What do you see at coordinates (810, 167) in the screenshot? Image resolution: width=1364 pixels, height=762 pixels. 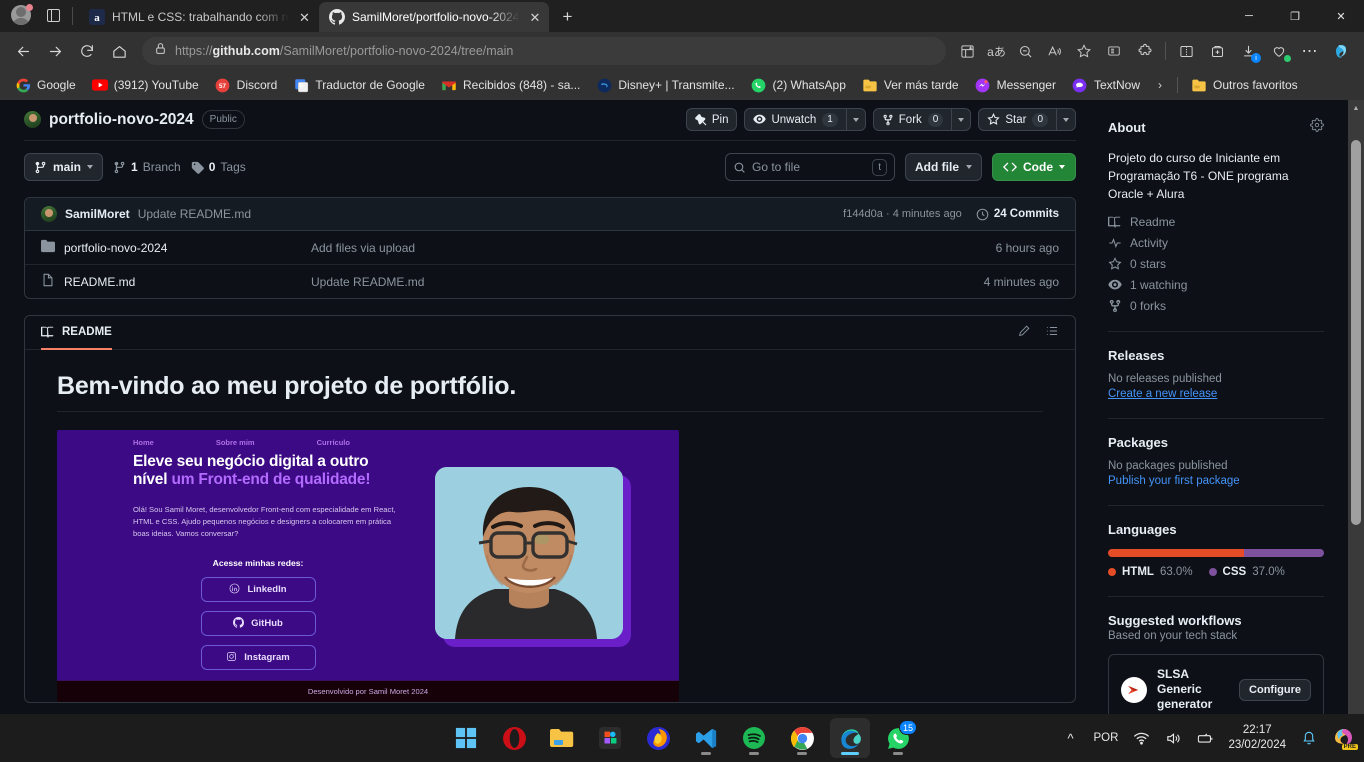 I see `go-to-file-input: Go to file t` at bounding box center [810, 167].